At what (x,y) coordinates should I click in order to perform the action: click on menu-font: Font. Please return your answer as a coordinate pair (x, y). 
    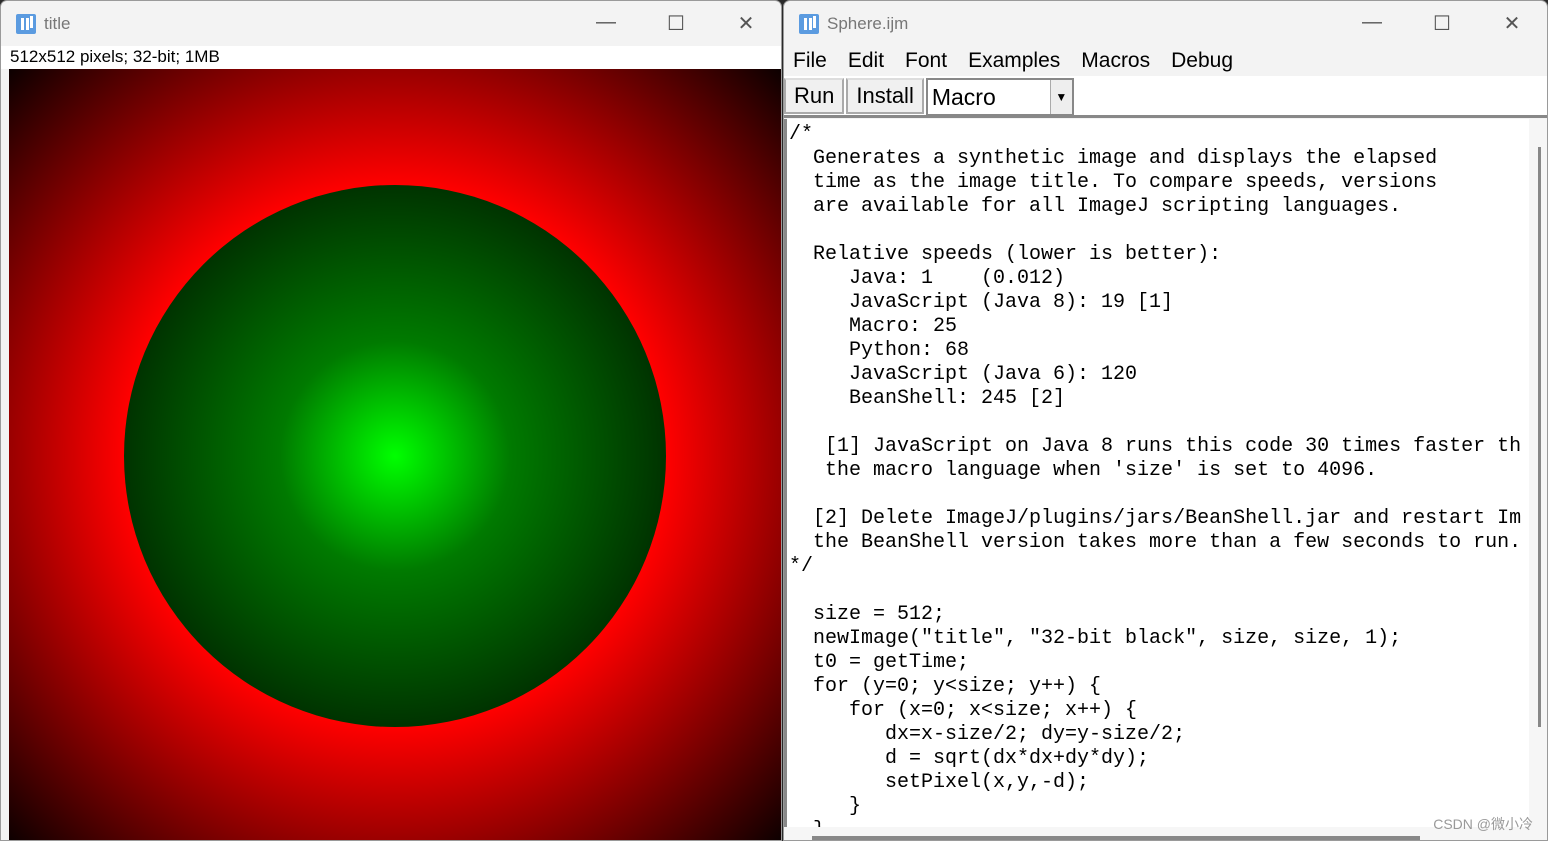
    Looking at the image, I should click on (926, 61).